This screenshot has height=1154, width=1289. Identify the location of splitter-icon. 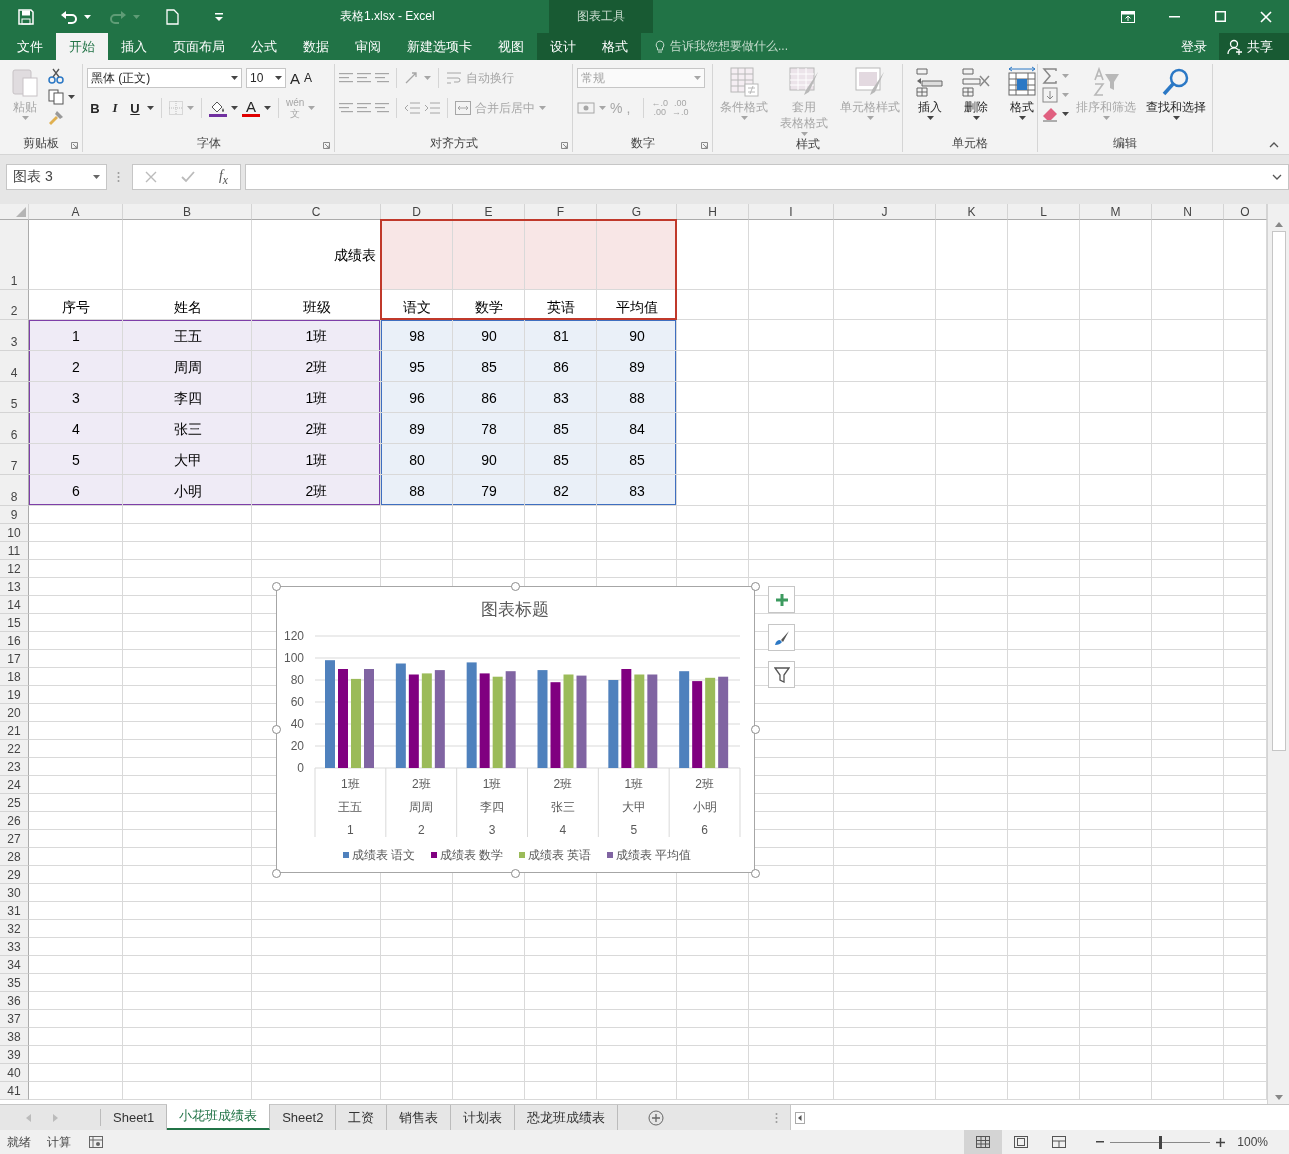
(776, 1117).